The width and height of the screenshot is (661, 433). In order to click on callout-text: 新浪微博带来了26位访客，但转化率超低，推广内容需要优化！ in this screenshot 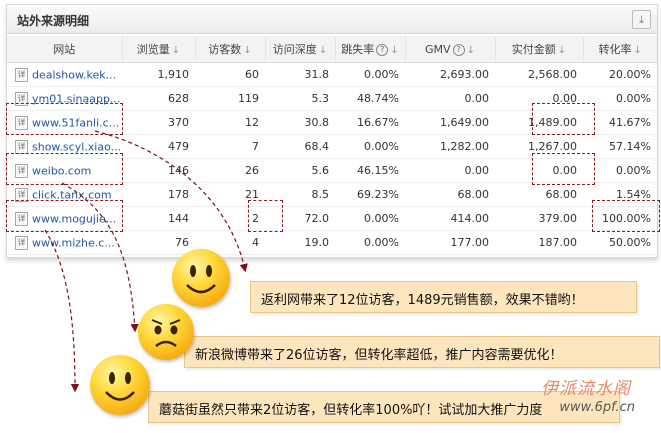, I will do `click(379, 355)`.